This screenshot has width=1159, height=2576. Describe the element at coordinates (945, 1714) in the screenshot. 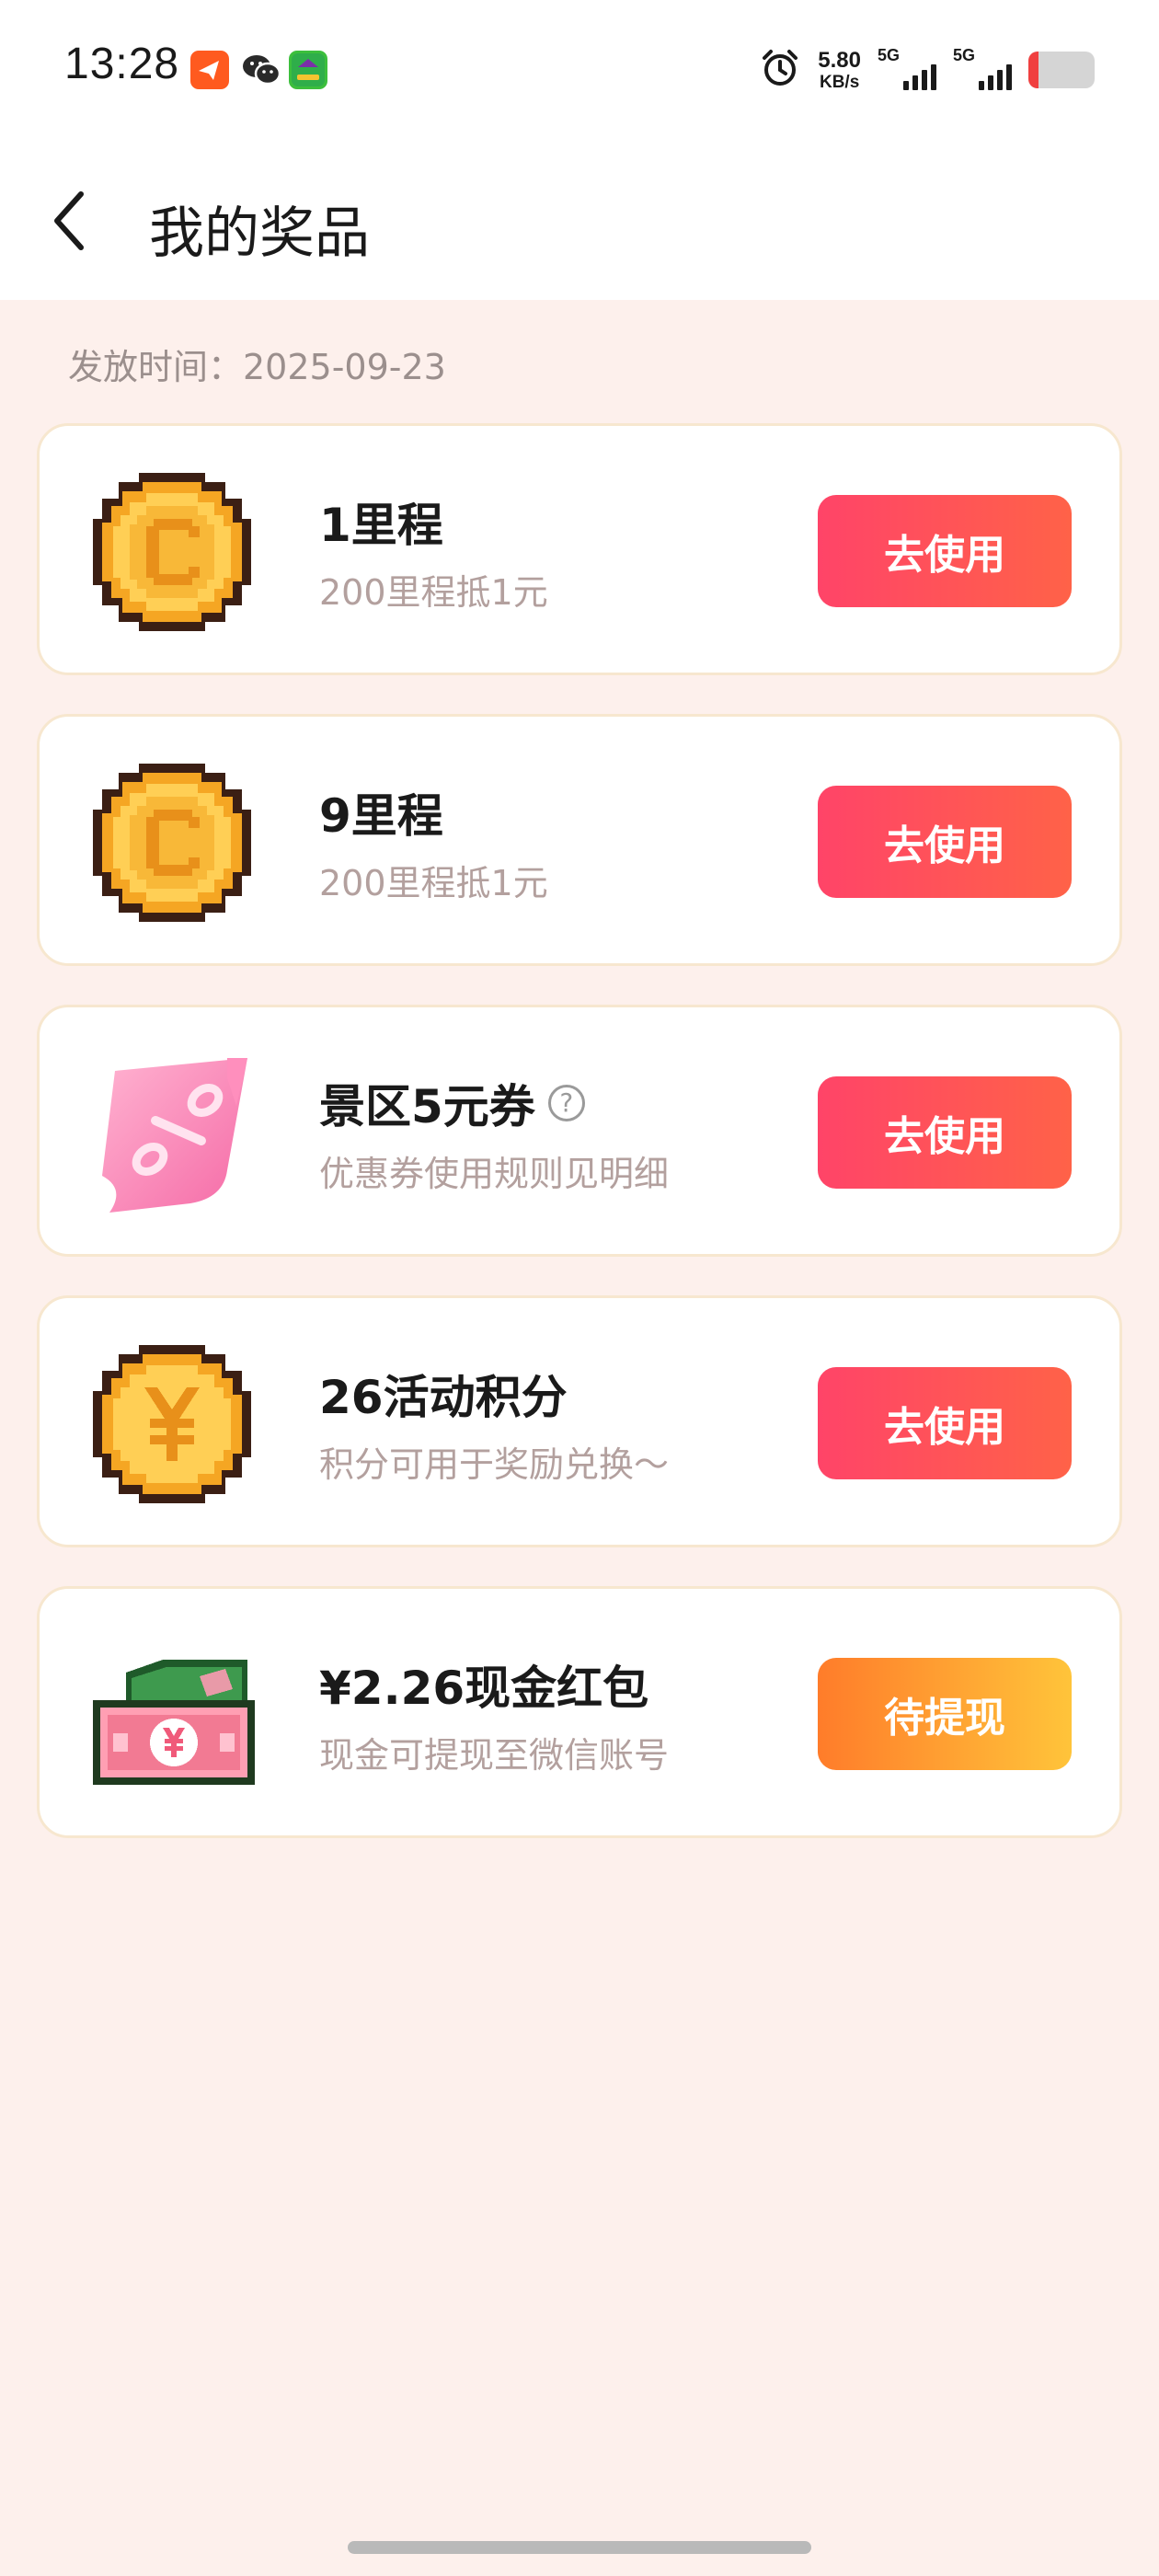

I see `withdraw-button: 待提现` at that location.